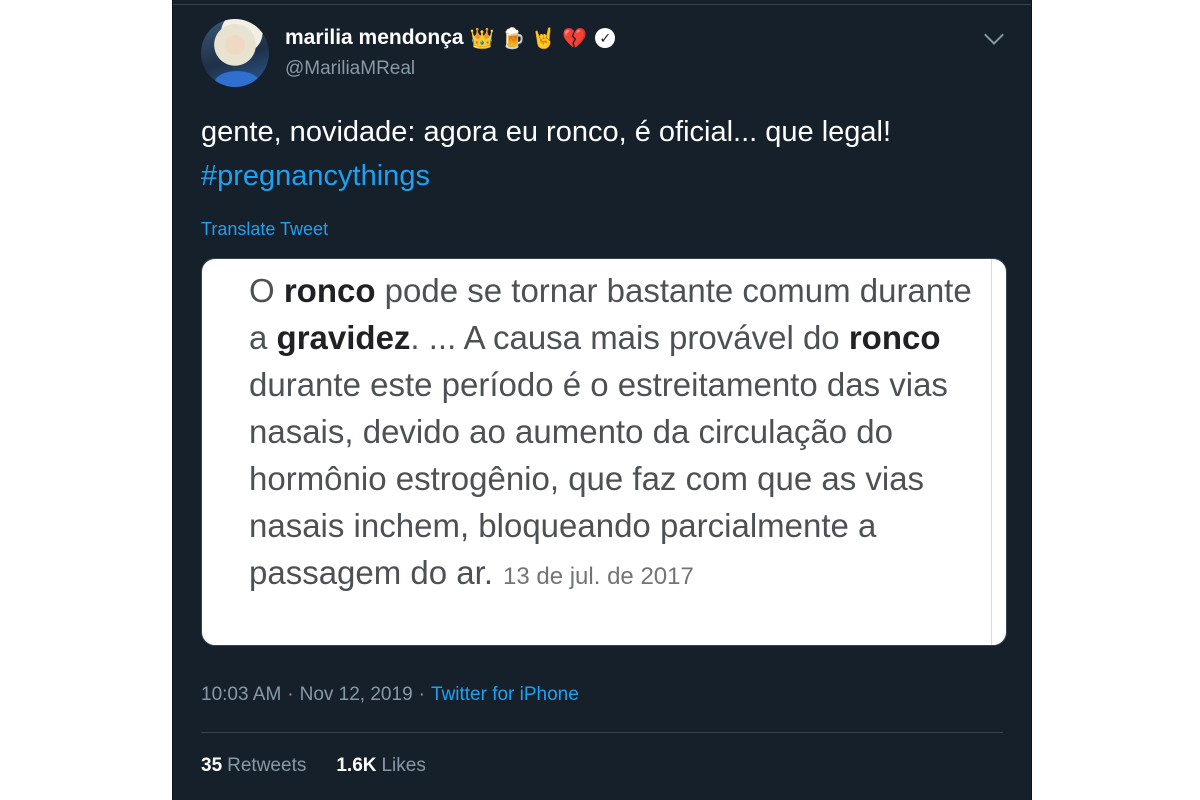  What do you see at coordinates (356, 694) in the screenshot?
I see `tweet-date: Nov 12, 2019` at bounding box center [356, 694].